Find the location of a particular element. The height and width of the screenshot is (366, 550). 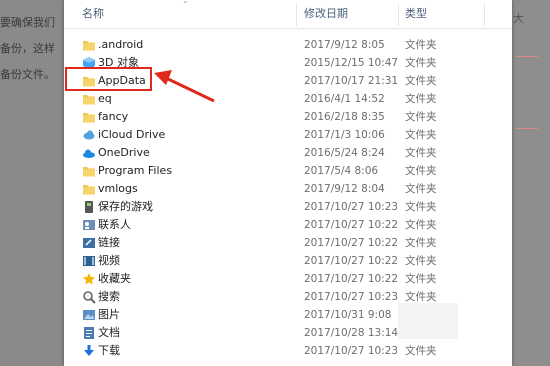

file-list-item: Program Files 2017/5/4 8:06 文件夹 is located at coordinates (288, 171).